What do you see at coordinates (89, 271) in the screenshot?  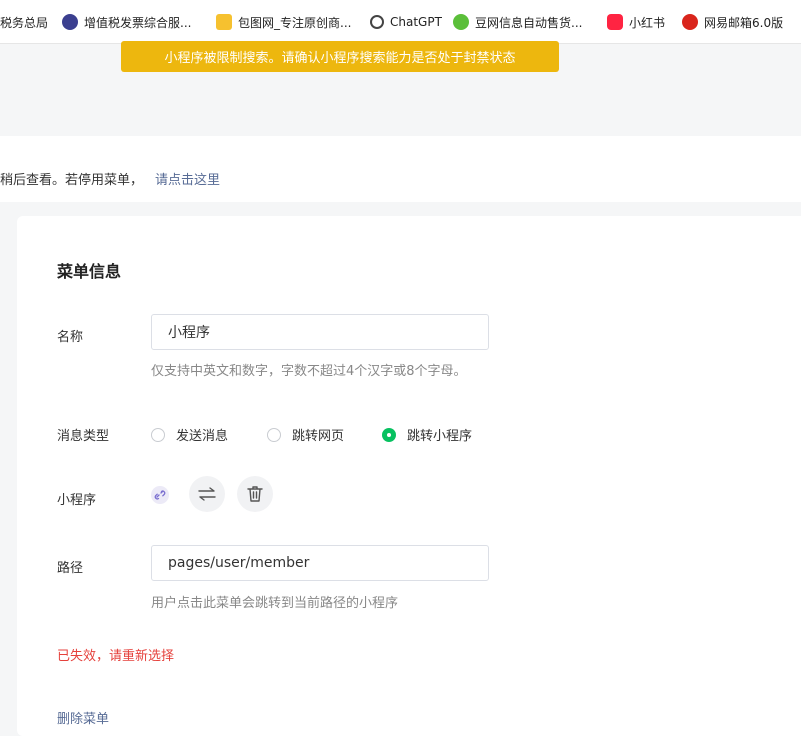 I see `section-title: 菜单信息` at bounding box center [89, 271].